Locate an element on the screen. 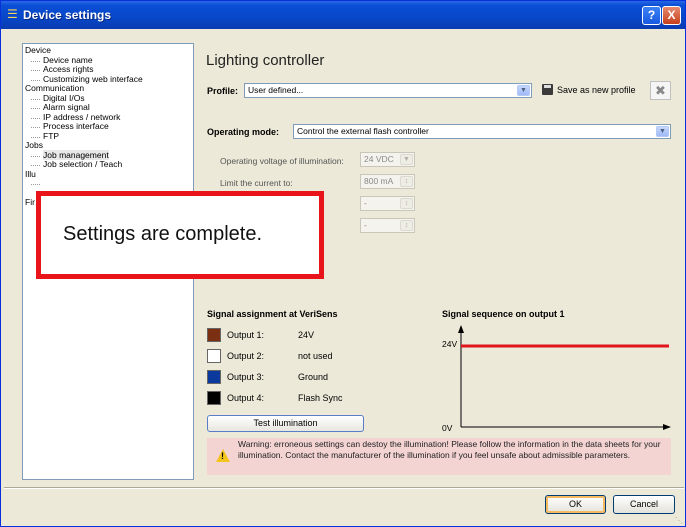 The height and width of the screenshot is (527, 686). operating-mode-select: Control the external flash controller ▼ is located at coordinates (482, 131).